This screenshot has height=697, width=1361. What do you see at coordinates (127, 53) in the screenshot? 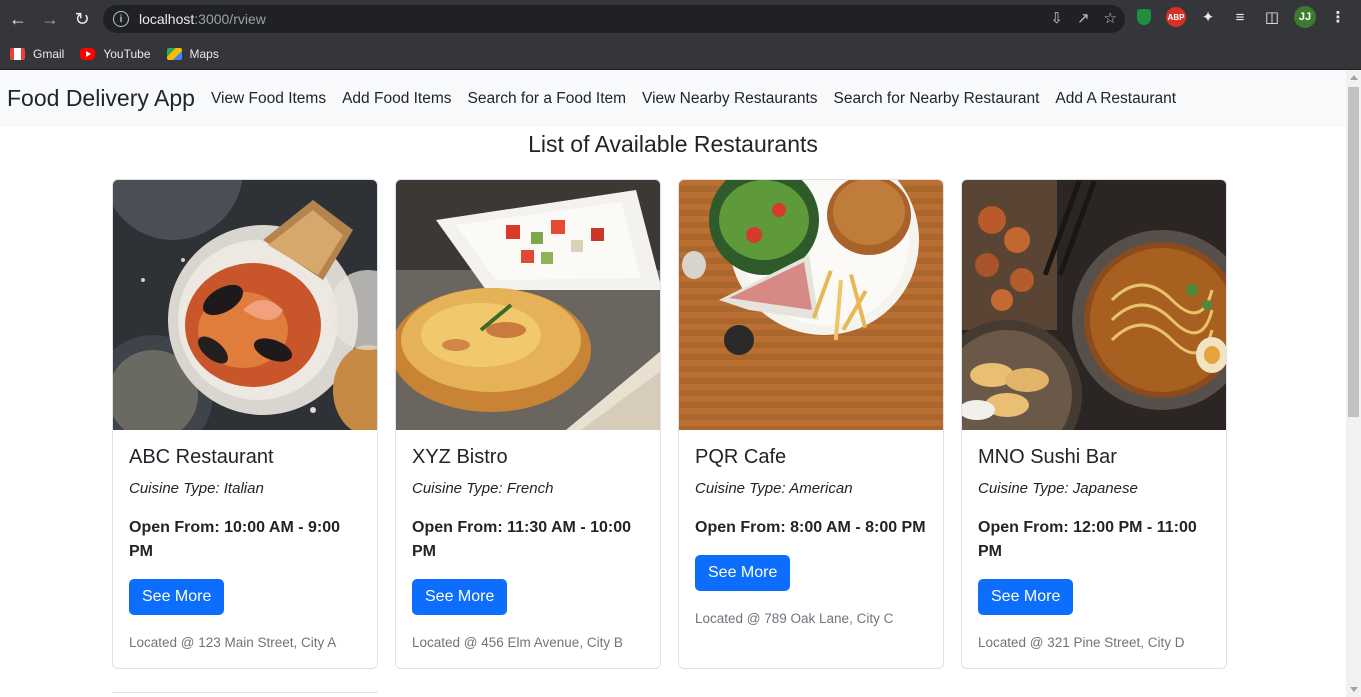
I see `bookmark-label: YouTube` at bounding box center [127, 53].